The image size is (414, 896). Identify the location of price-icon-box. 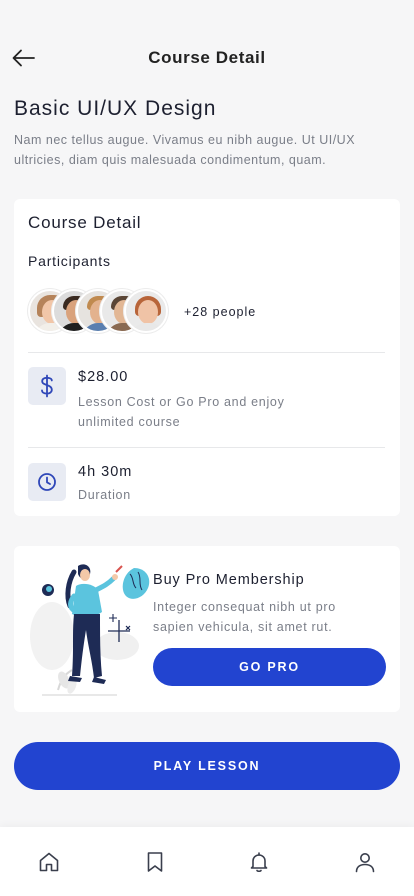
(47, 386).